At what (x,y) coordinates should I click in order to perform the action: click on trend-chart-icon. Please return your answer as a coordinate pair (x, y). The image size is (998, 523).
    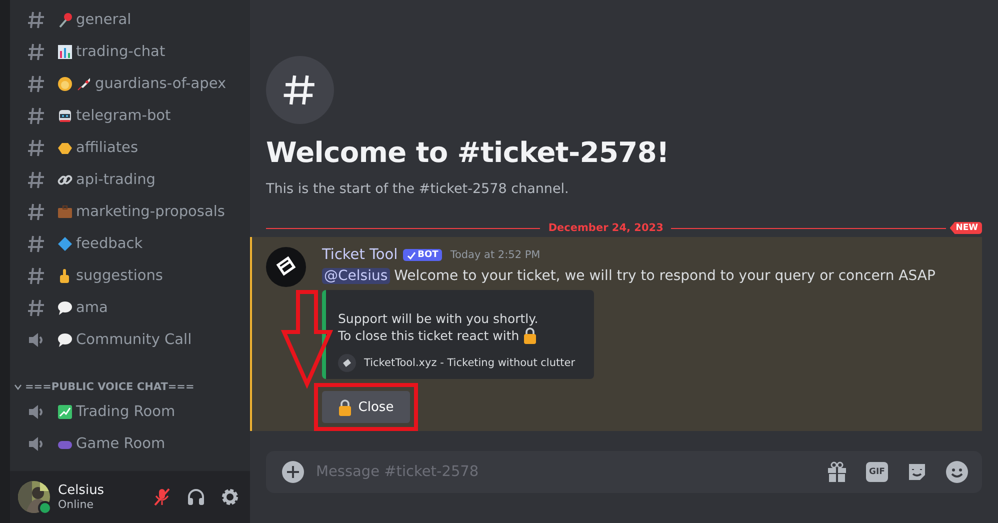
    Looking at the image, I should click on (65, 412).